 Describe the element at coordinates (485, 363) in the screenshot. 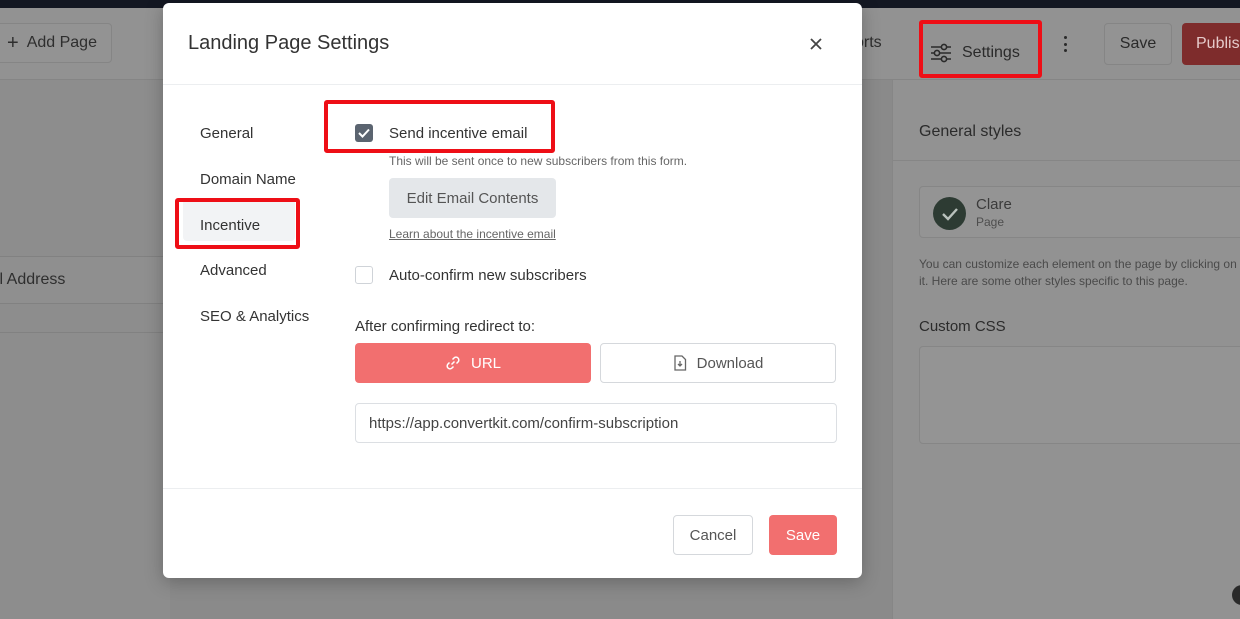

I see `url-option-label: URL` at that location.